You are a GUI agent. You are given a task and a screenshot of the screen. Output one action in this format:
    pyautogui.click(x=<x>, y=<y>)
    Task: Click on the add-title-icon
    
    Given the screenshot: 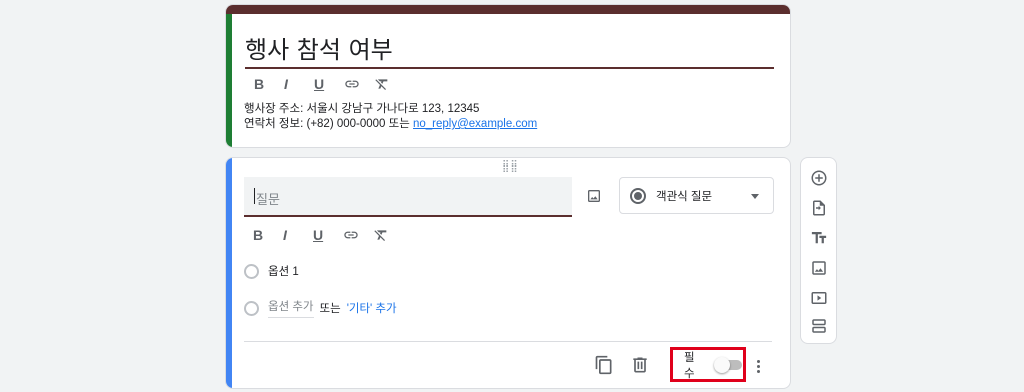 What is the action you would take?
    pyautogui.click(x=819, y=238)
    